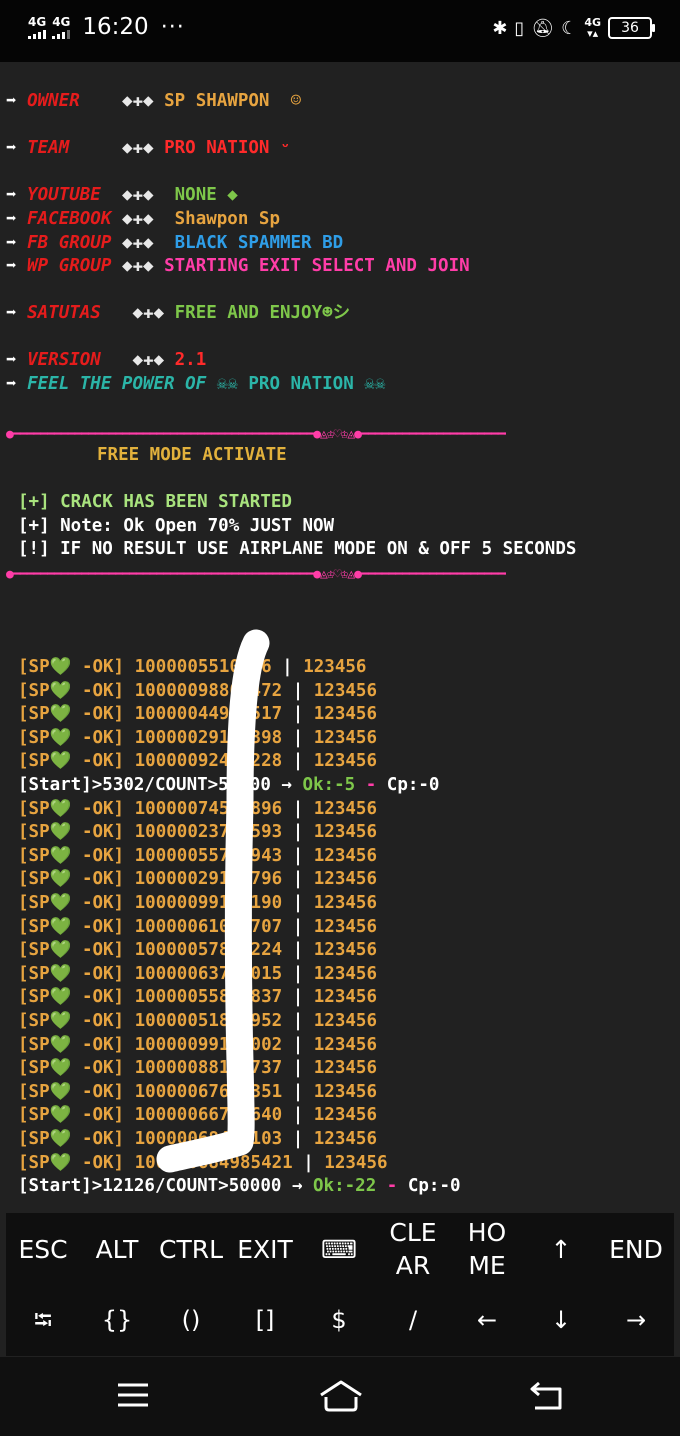 This screenshot has height=1436, width=680. What do you see at coordinates (561, 1249) in the screenshot?
I see `up-arrow-key: ↑` at bounding box center [561, 1249].